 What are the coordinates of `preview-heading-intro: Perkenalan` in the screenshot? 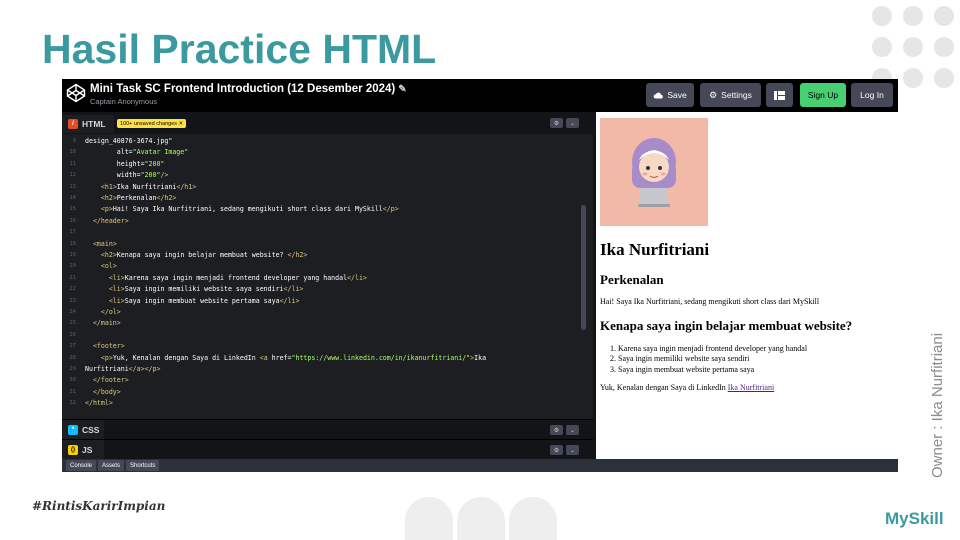 It's located at (632, 279).